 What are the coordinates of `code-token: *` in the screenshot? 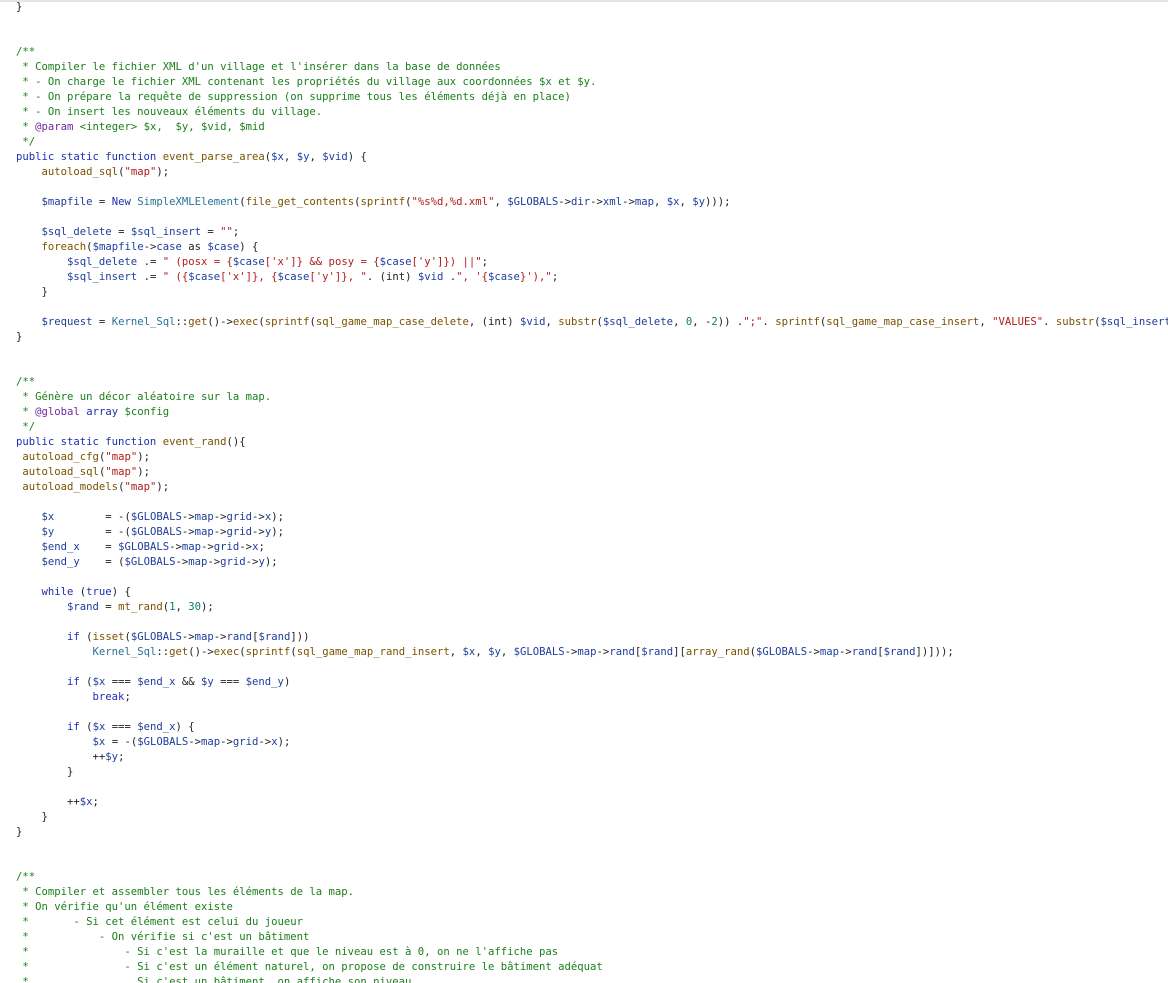 It's located at (26, 412).